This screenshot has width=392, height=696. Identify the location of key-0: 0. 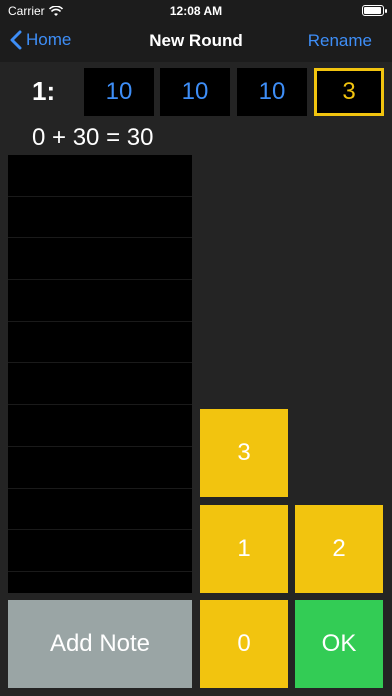
(244, 644).